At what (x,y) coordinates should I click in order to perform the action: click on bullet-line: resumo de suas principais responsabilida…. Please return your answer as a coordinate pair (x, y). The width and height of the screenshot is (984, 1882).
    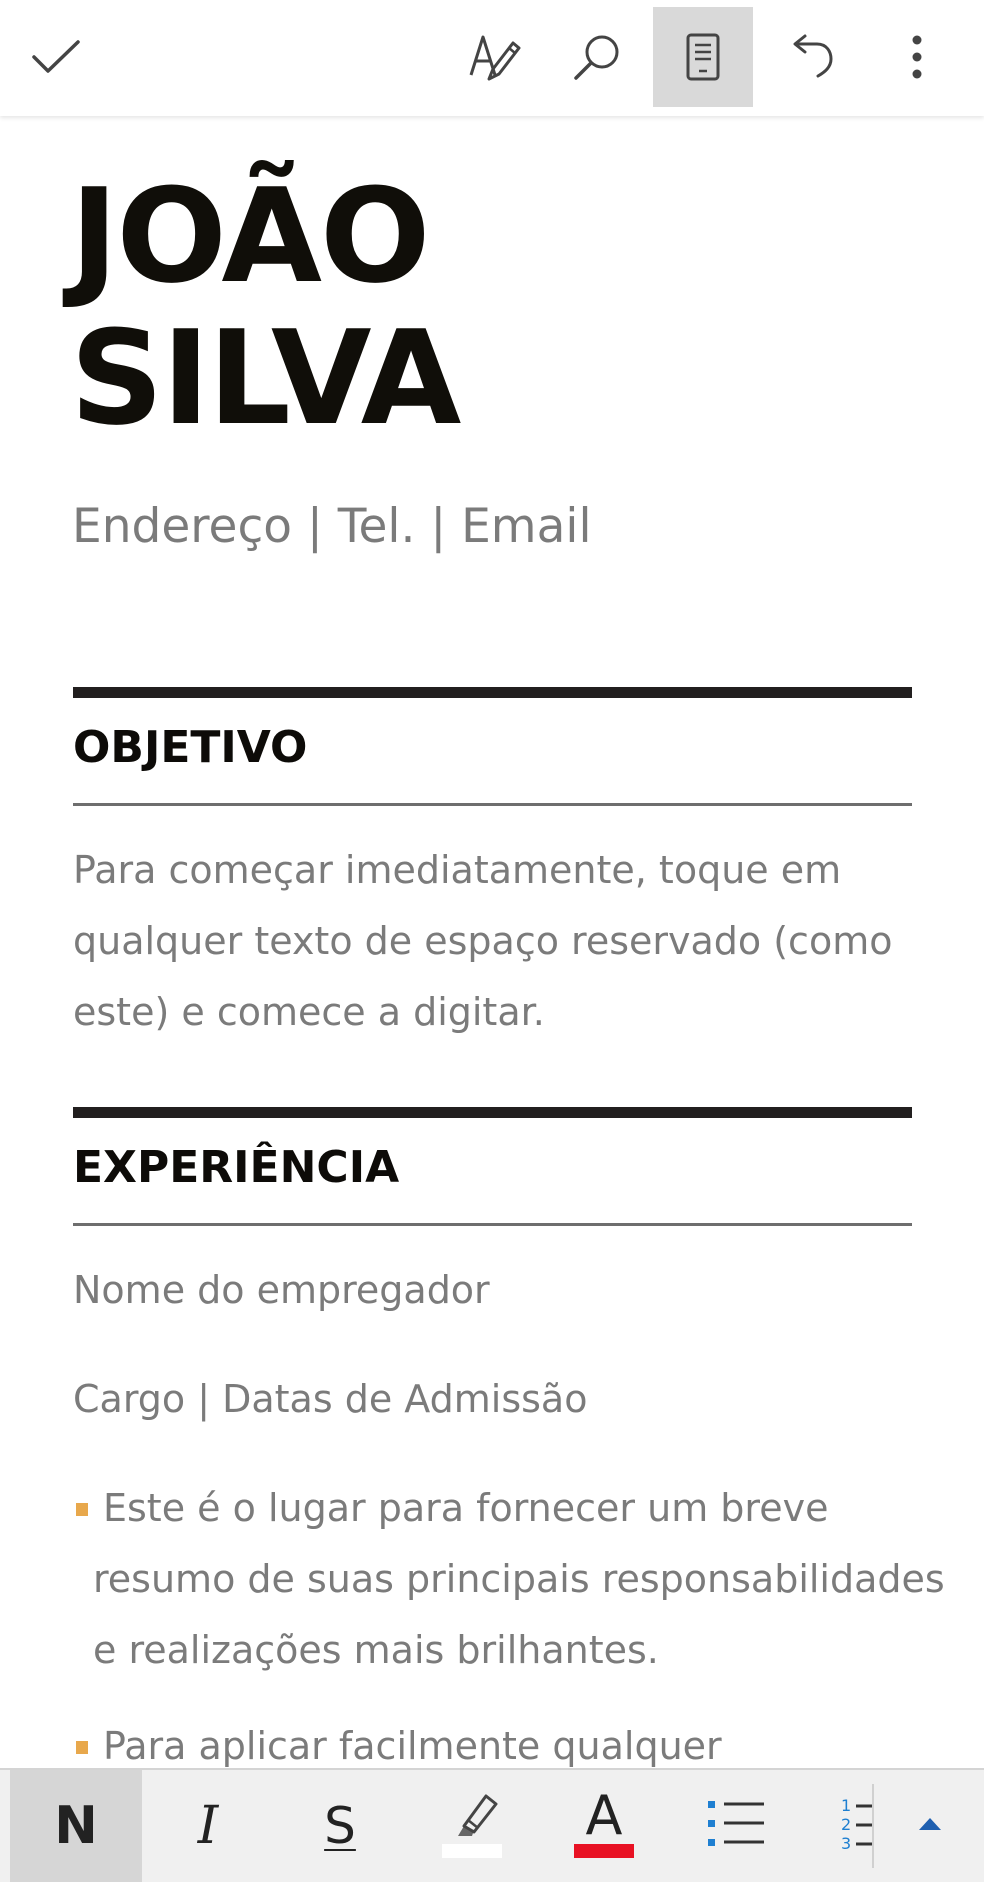
    Looking at the image, I should click on (519, 1579).